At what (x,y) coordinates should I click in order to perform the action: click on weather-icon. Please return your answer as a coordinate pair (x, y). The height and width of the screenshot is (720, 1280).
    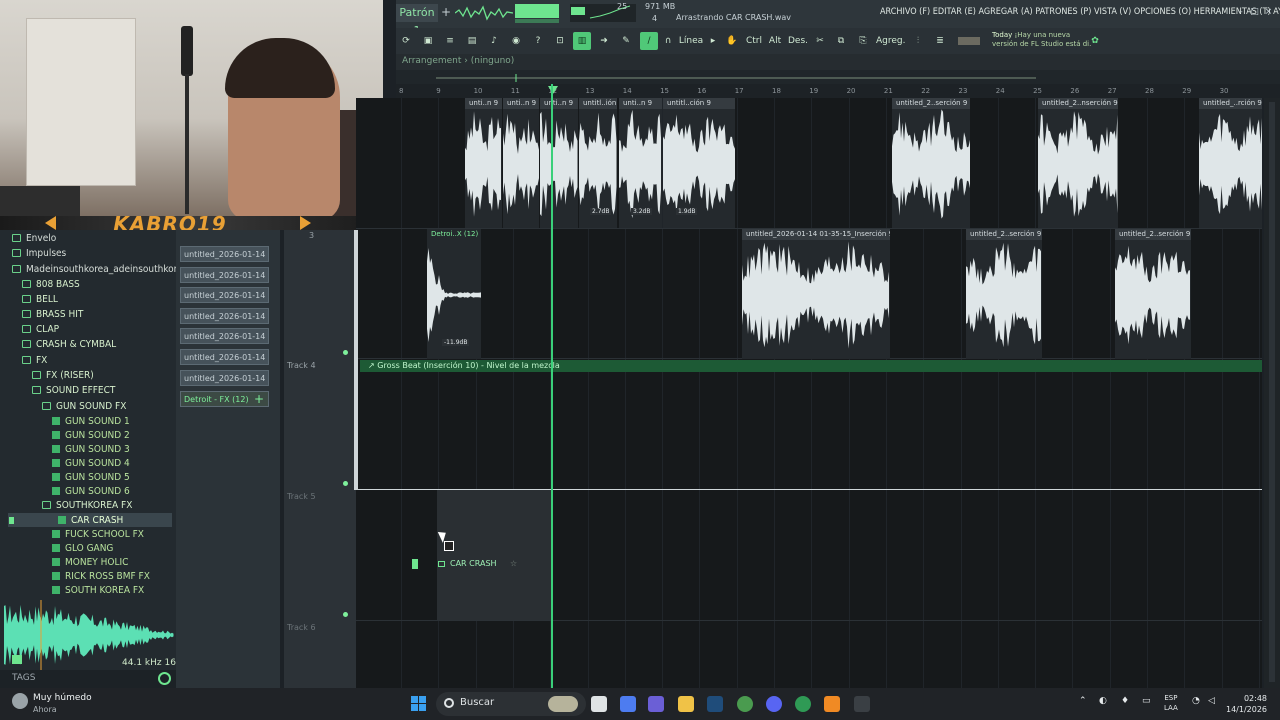
    Looking at the image, I should click on (20, 701).